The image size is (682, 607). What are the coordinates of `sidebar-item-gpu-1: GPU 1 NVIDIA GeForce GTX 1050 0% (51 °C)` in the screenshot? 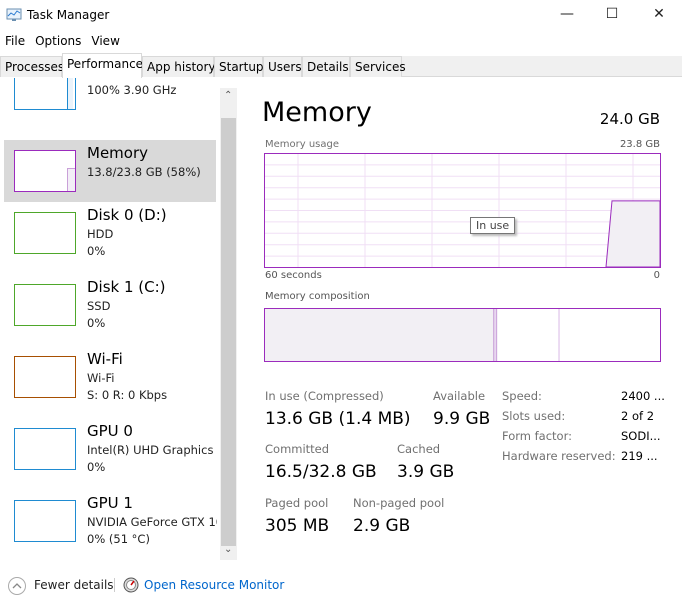 It's located at (110, 521).